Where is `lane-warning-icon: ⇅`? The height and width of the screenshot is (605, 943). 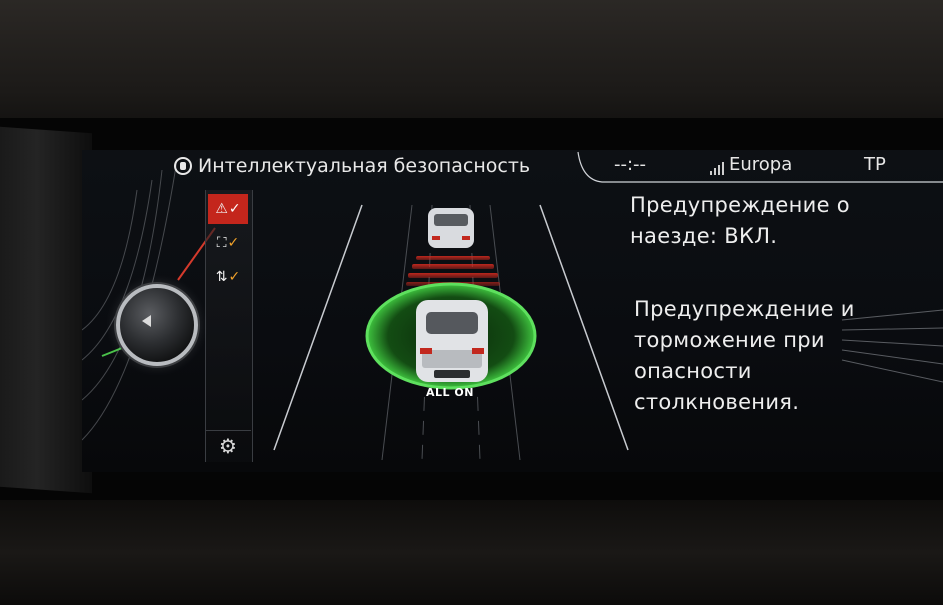
lane-warning-icon: ⇅ is located at coordinates (221, 277).